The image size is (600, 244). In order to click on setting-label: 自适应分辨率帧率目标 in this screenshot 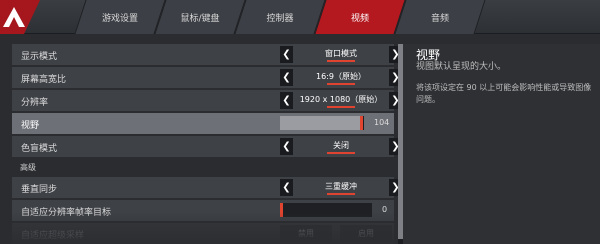, I will do `click(66, 213)`.